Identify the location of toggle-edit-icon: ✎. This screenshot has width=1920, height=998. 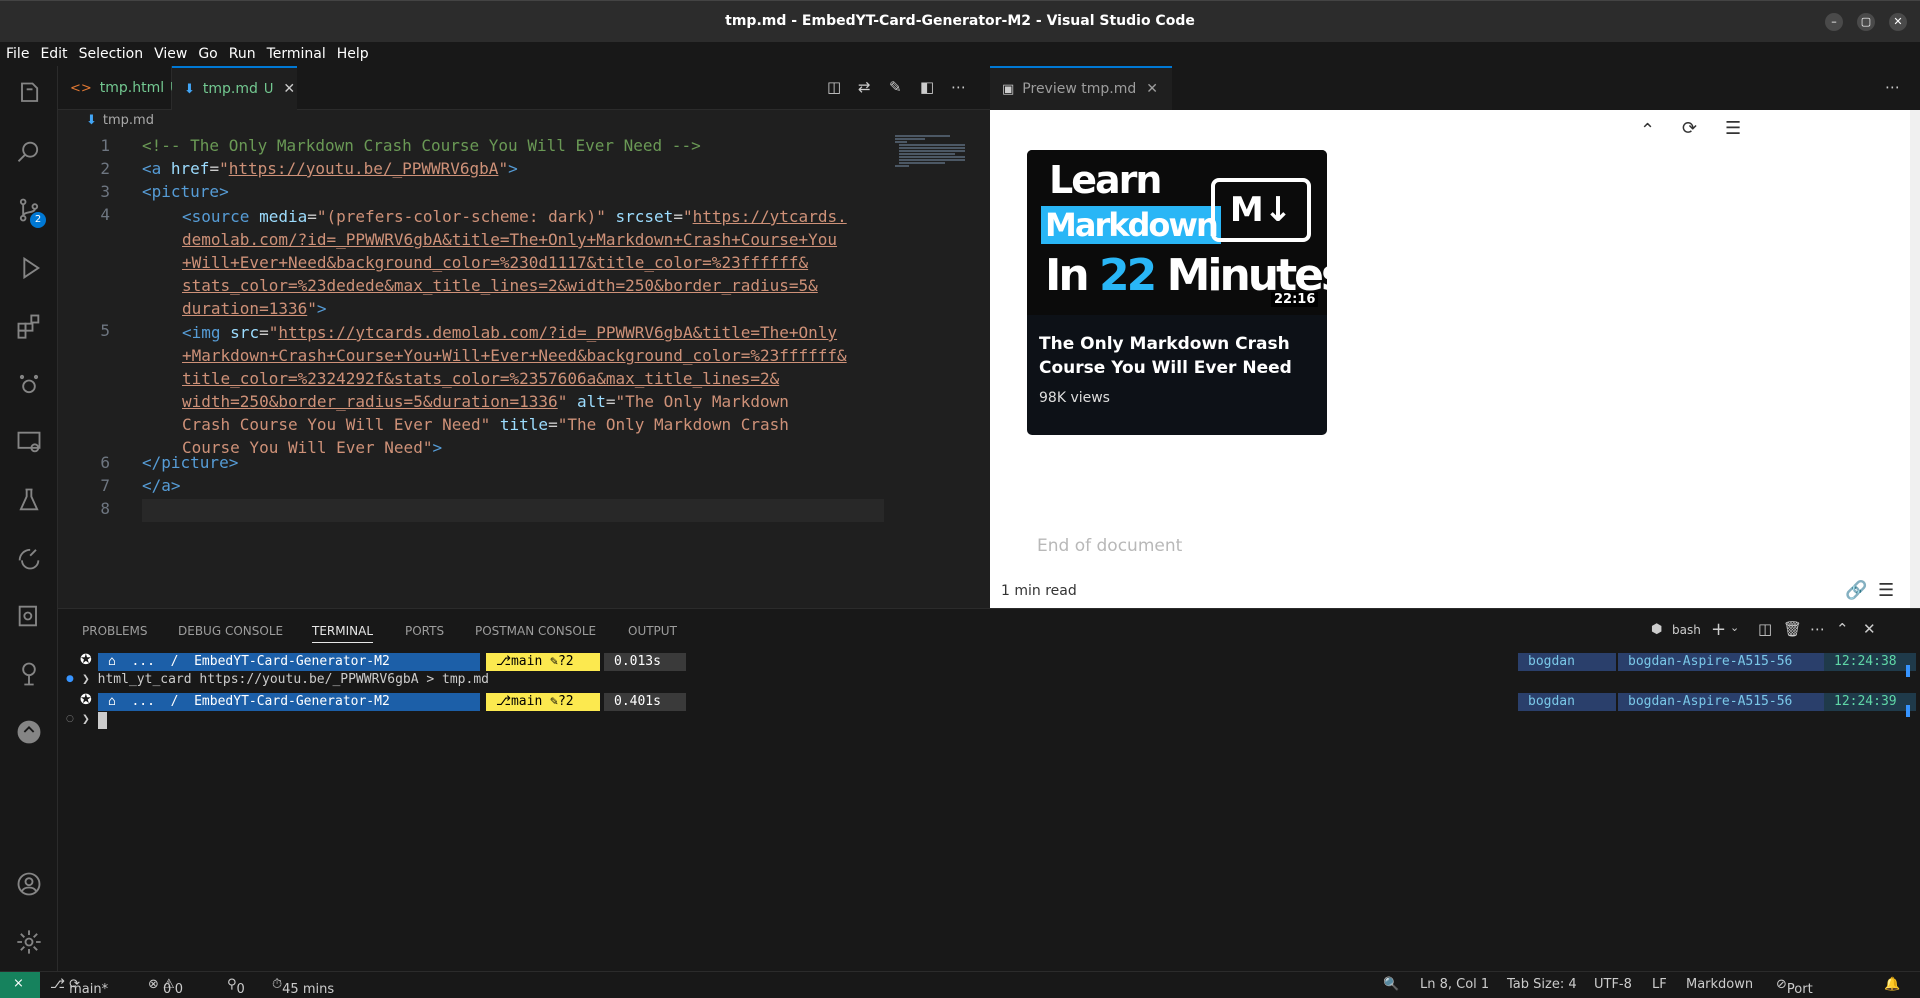
(898, 87).